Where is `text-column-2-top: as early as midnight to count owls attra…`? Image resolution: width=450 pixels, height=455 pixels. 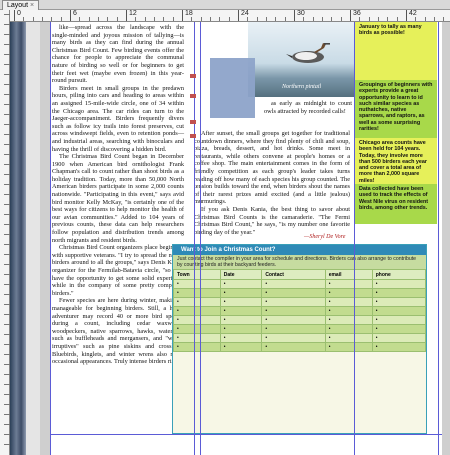
text-column-2-top: as early as midnight to count owls attra… is located at coordinates (308, 107).